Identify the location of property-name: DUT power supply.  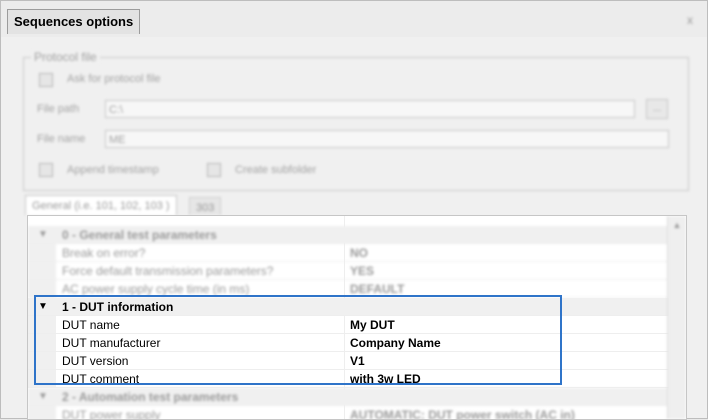
(111, 414).